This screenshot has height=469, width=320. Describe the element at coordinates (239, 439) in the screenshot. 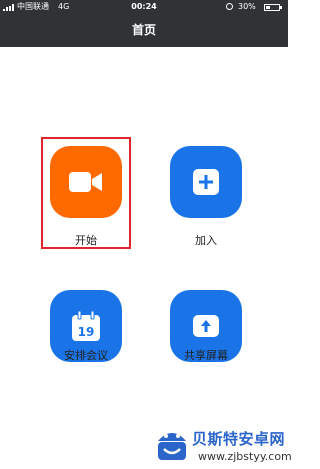

I see `watermark-title: 贝斯特安卓网` at that location.